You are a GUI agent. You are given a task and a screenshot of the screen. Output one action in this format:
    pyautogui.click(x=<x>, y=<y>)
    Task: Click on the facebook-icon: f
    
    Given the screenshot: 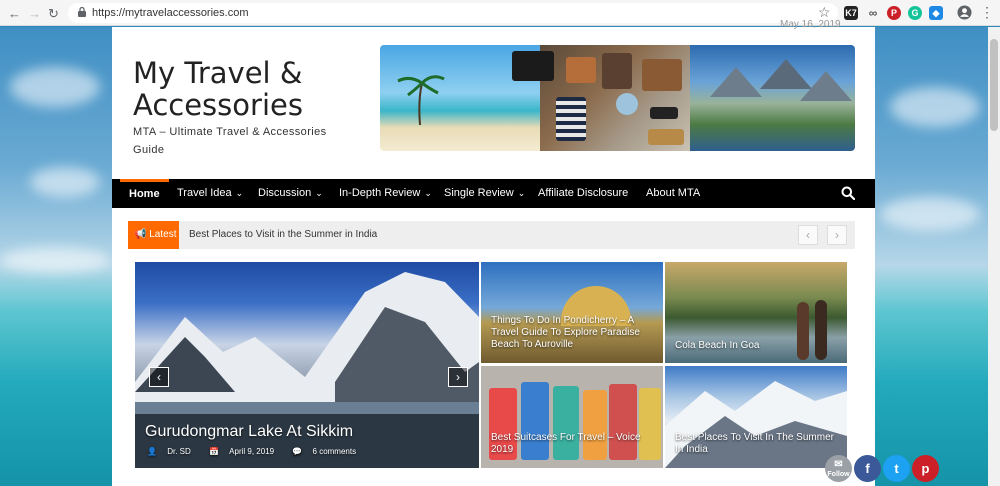 What is the action you would take?
    pyautogui.click(x=867, y=468)
    